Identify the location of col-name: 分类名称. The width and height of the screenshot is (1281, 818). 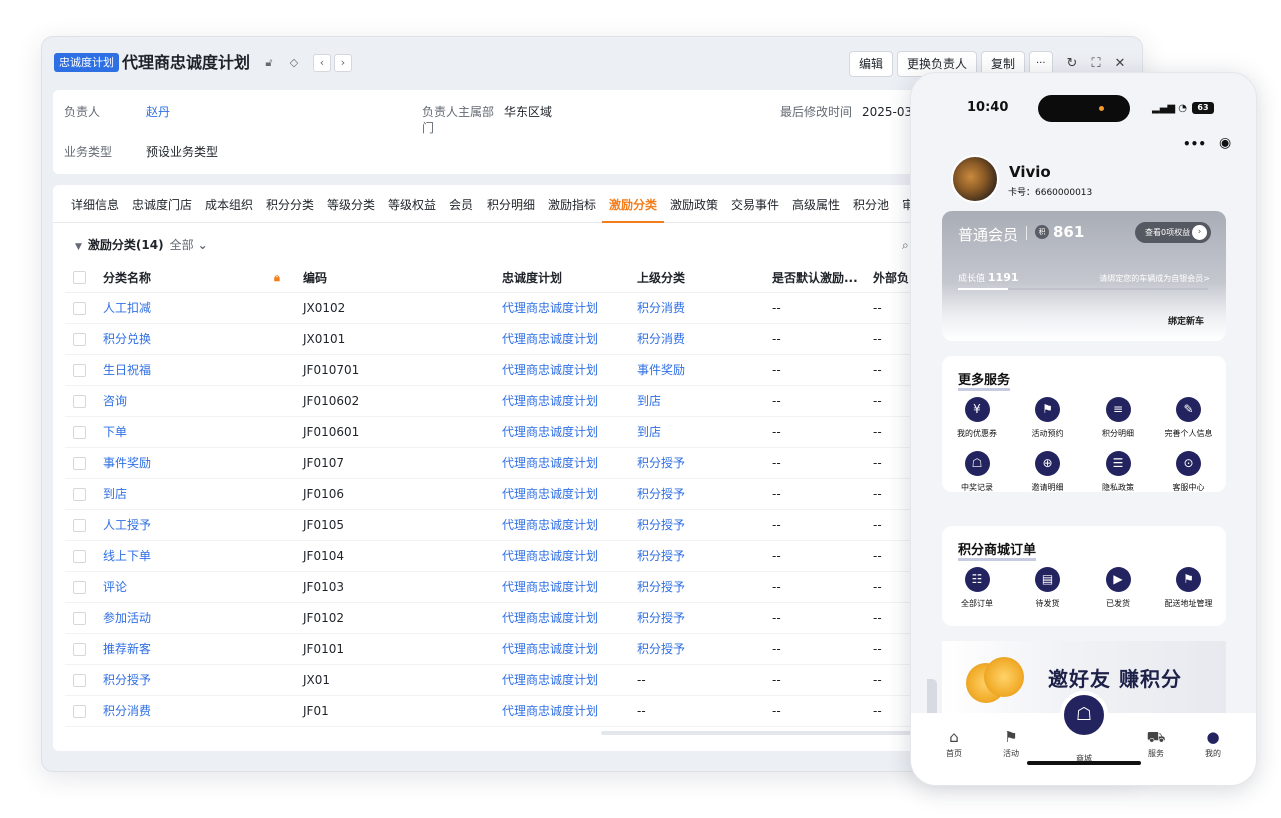
(127, 278).